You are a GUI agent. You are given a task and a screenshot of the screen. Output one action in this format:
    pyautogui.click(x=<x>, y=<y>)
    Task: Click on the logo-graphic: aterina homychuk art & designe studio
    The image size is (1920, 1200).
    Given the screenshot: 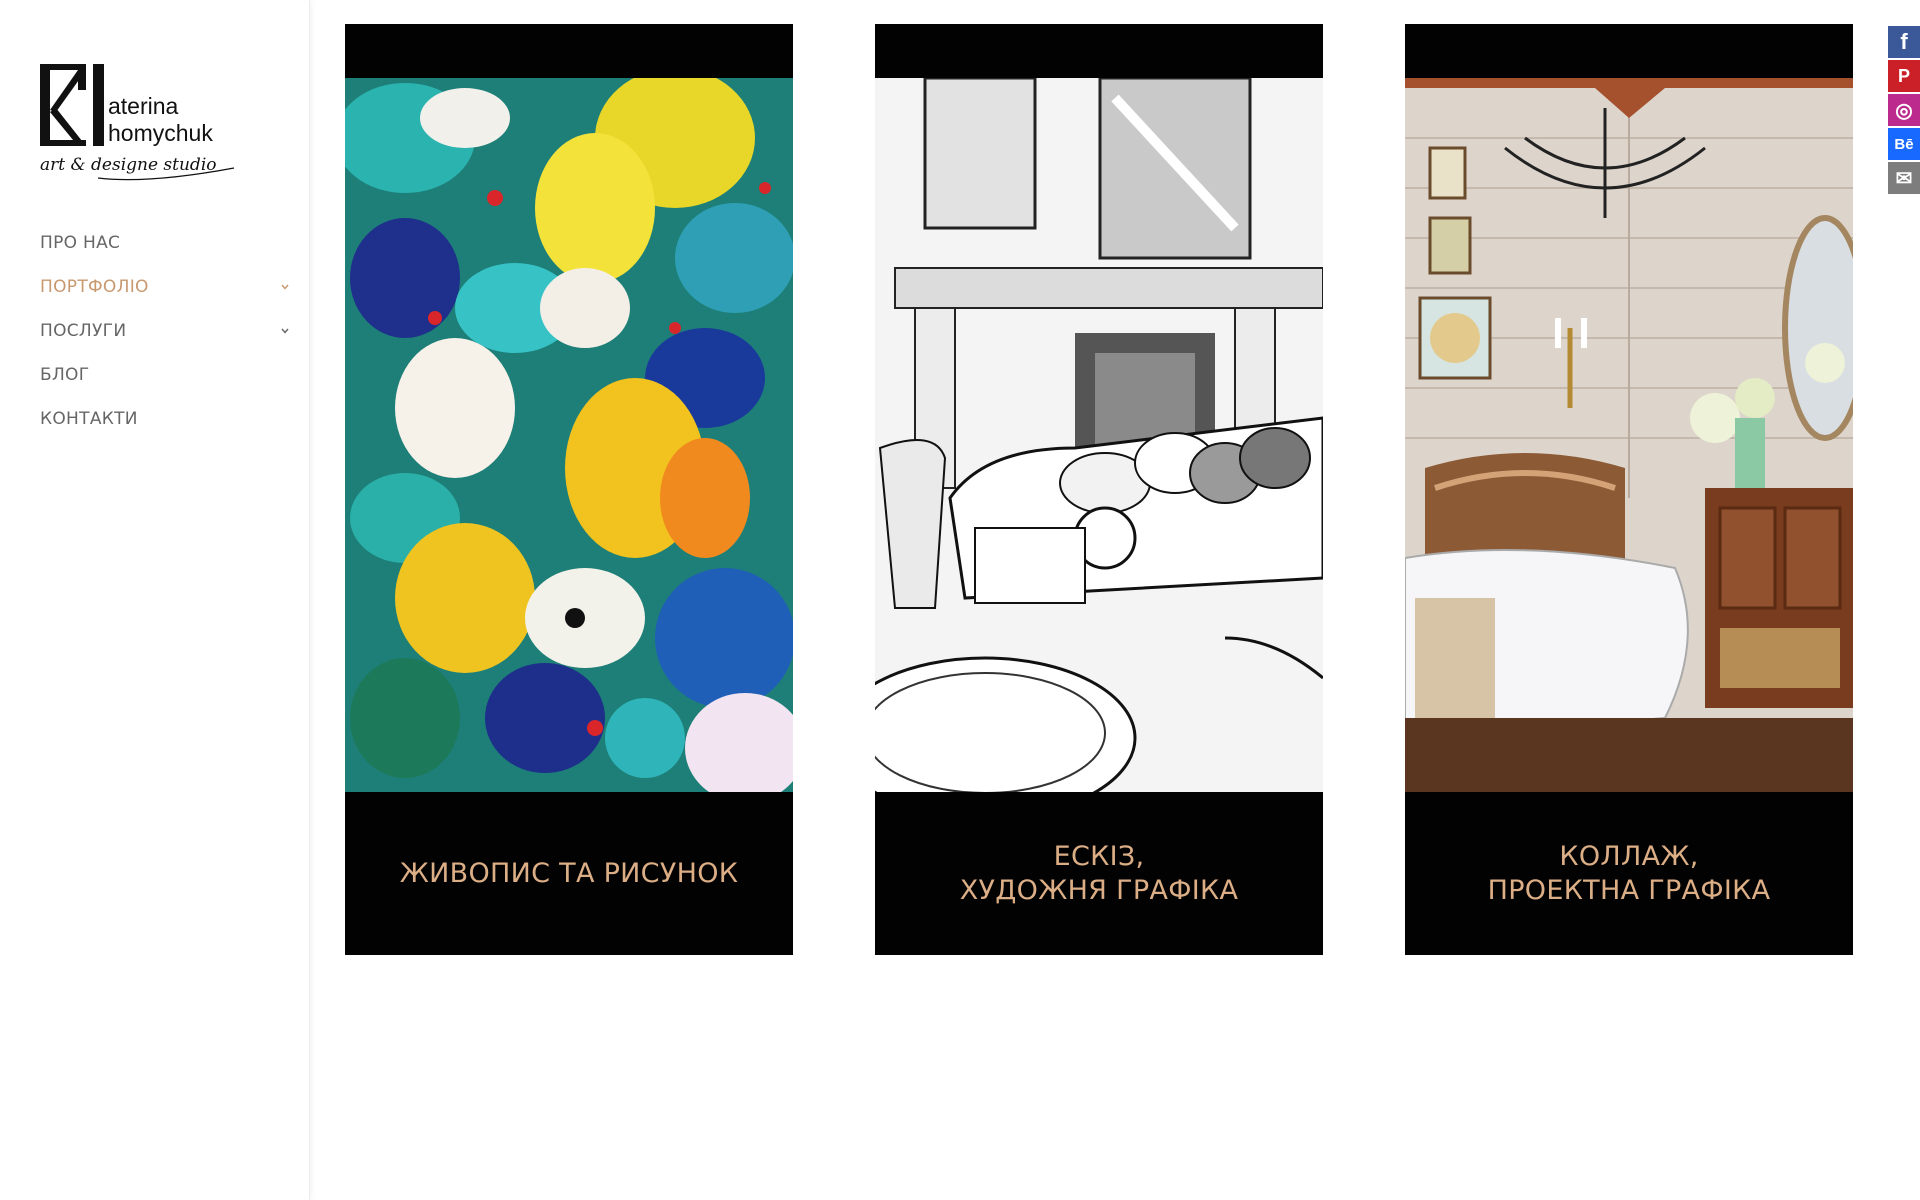 What is the action you would take?
    pyautogui.click(x=137, y=122)
    